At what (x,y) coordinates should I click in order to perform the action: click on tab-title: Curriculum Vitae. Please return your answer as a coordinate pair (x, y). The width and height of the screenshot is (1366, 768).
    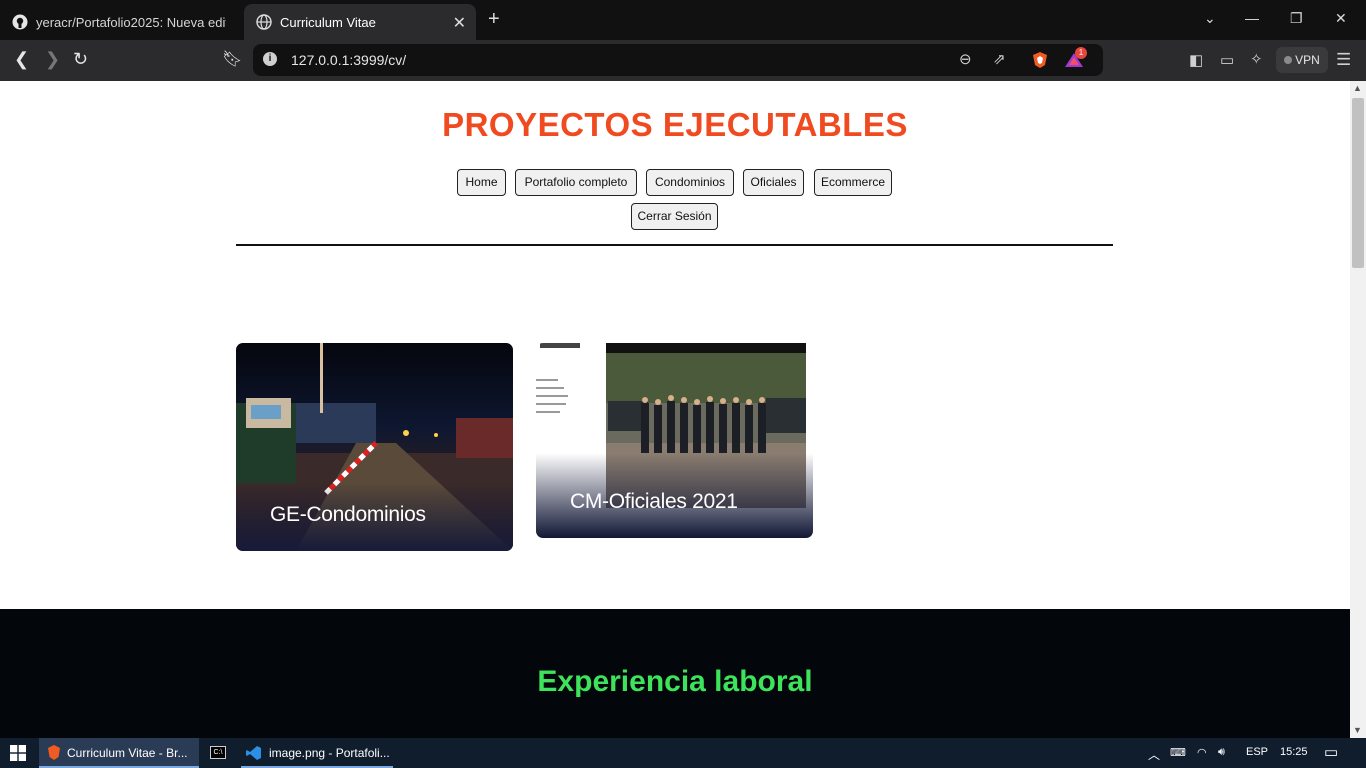
    Looking at the image, I should click on (328, 22).